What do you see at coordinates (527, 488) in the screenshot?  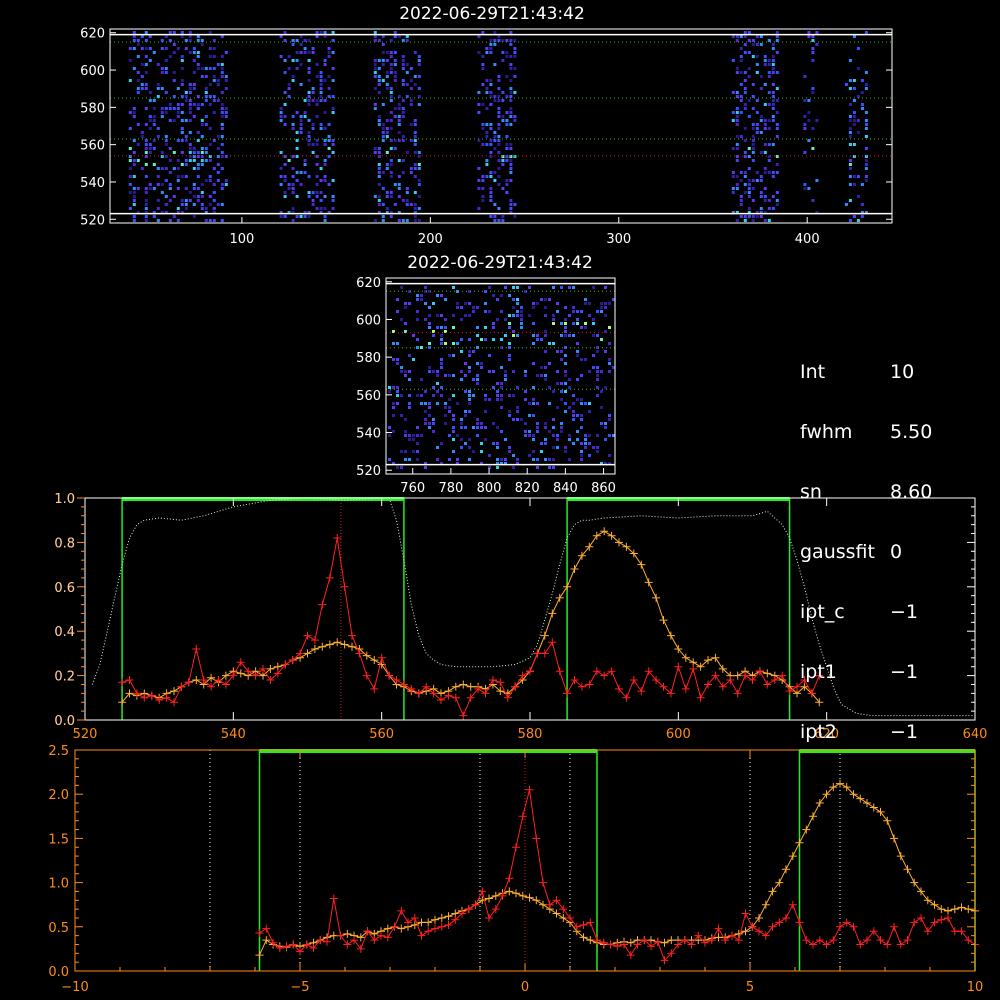 I see `x-tick-label: 820` at bounding box center [527, 488].